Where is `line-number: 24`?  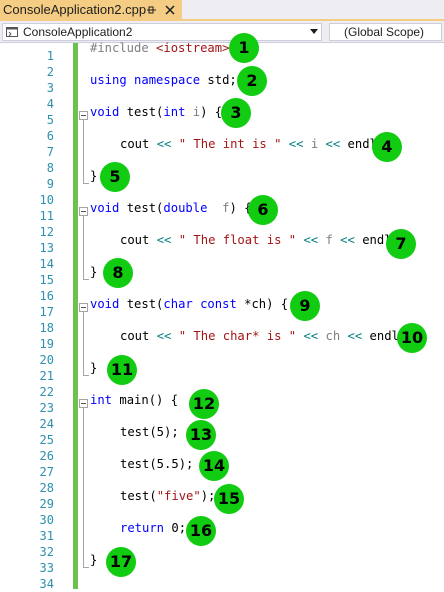
line-number: 24 is located at coordinates (46, 424).